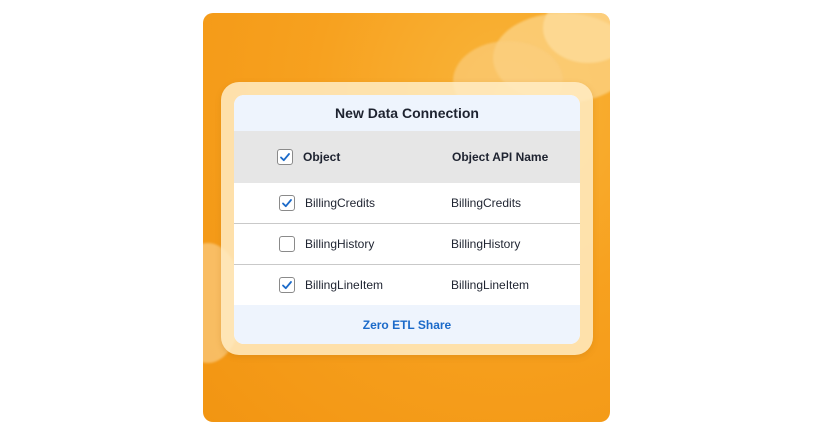 This screenshot has width=832, height=435. I want to click on column-header-api-name: Object API Name, so click(500, 157).